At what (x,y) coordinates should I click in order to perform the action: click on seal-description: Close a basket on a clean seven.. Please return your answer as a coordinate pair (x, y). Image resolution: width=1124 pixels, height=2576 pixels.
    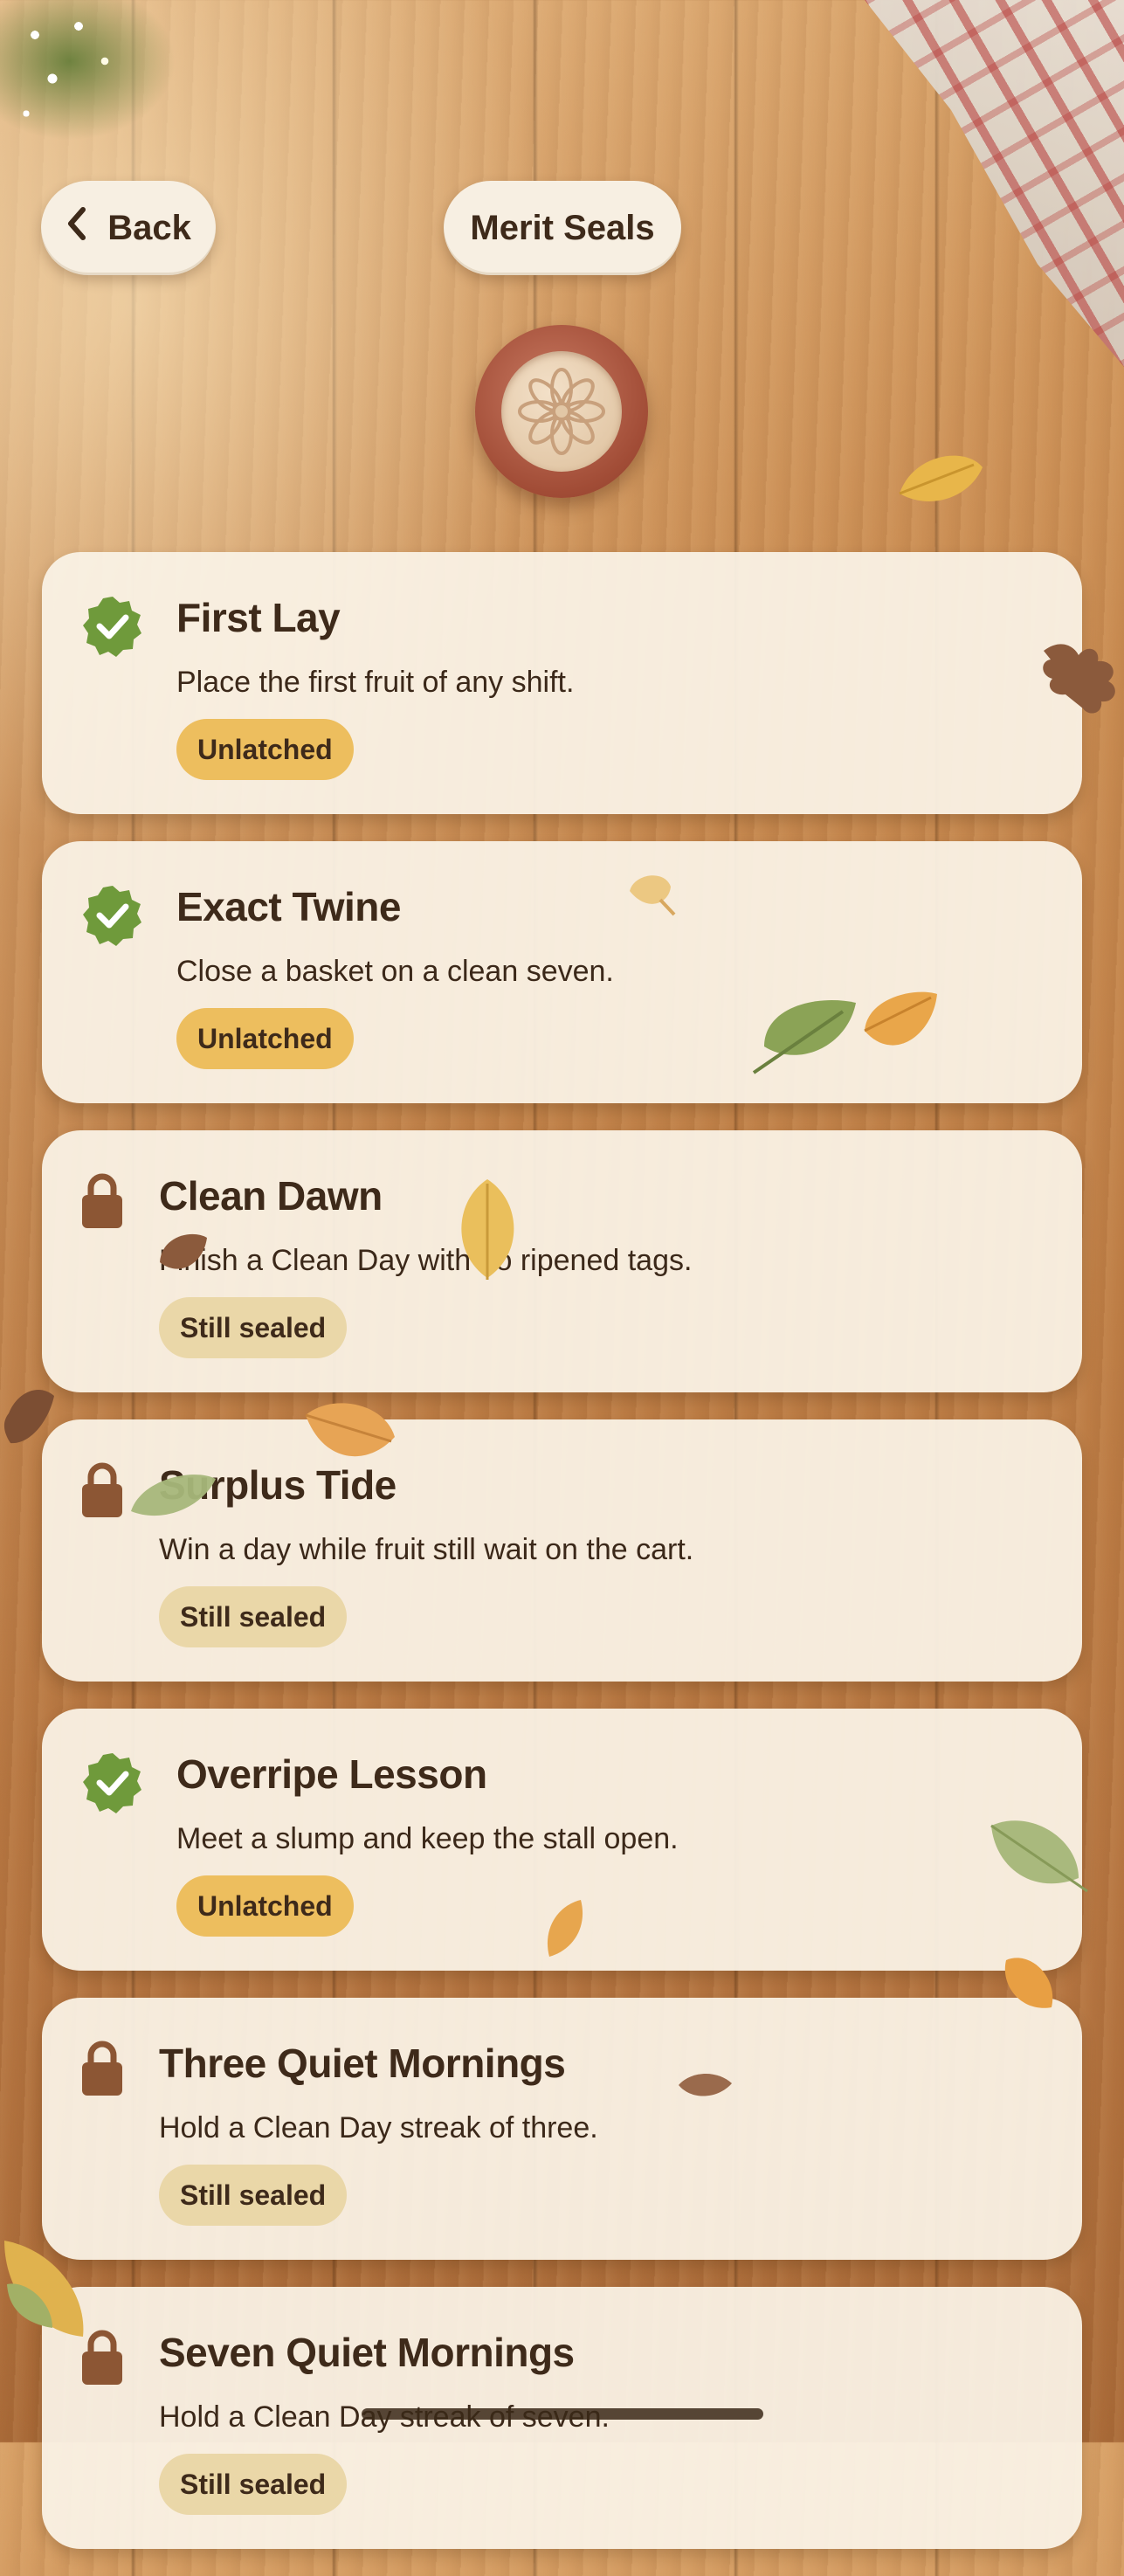
    Looking at the image, I should click on (395, 971).